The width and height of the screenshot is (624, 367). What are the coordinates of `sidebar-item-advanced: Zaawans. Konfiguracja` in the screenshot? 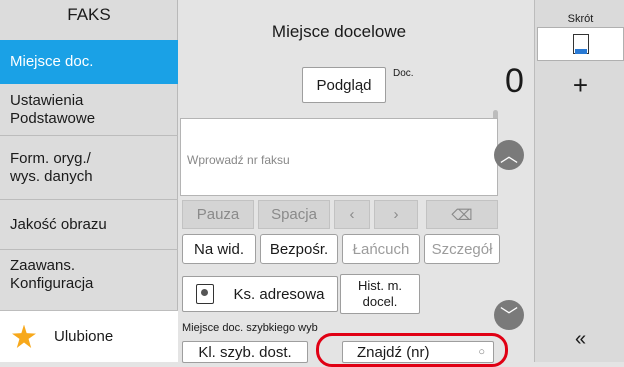 It's located at (89, 275).